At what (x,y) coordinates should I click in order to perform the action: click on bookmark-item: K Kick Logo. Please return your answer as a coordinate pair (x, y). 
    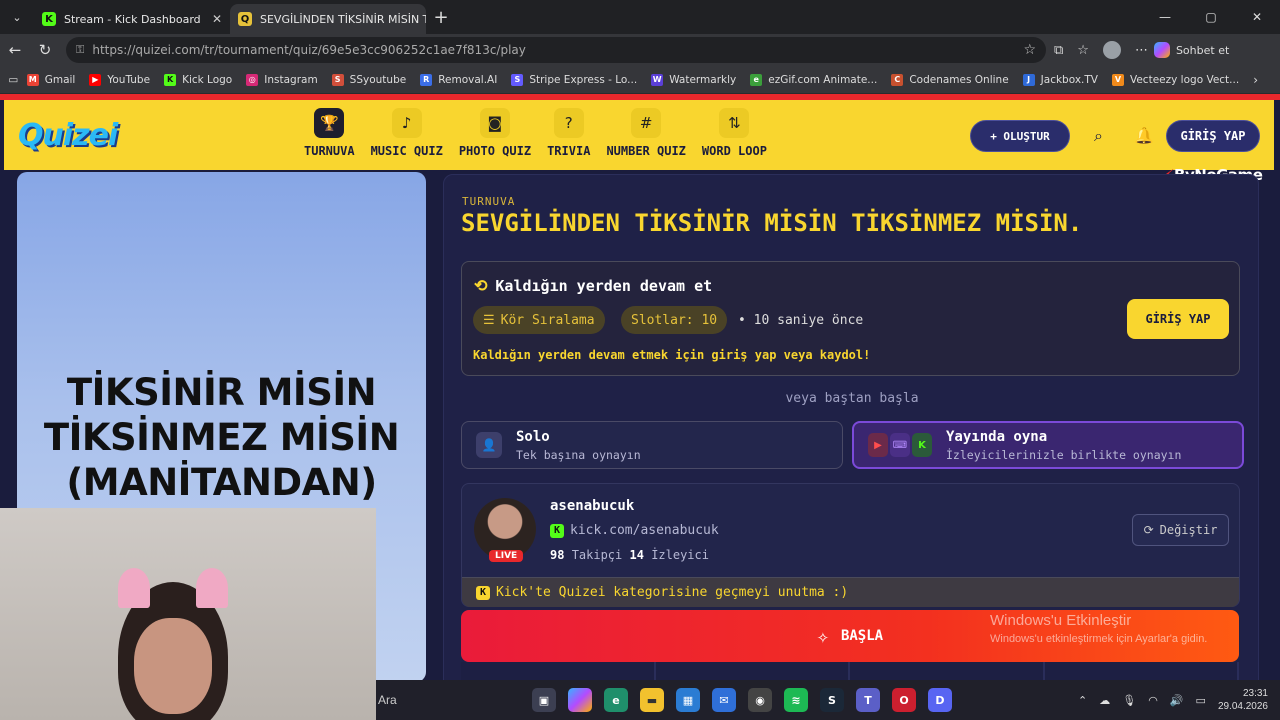
    Looking at the image, I should click on (198, 79).